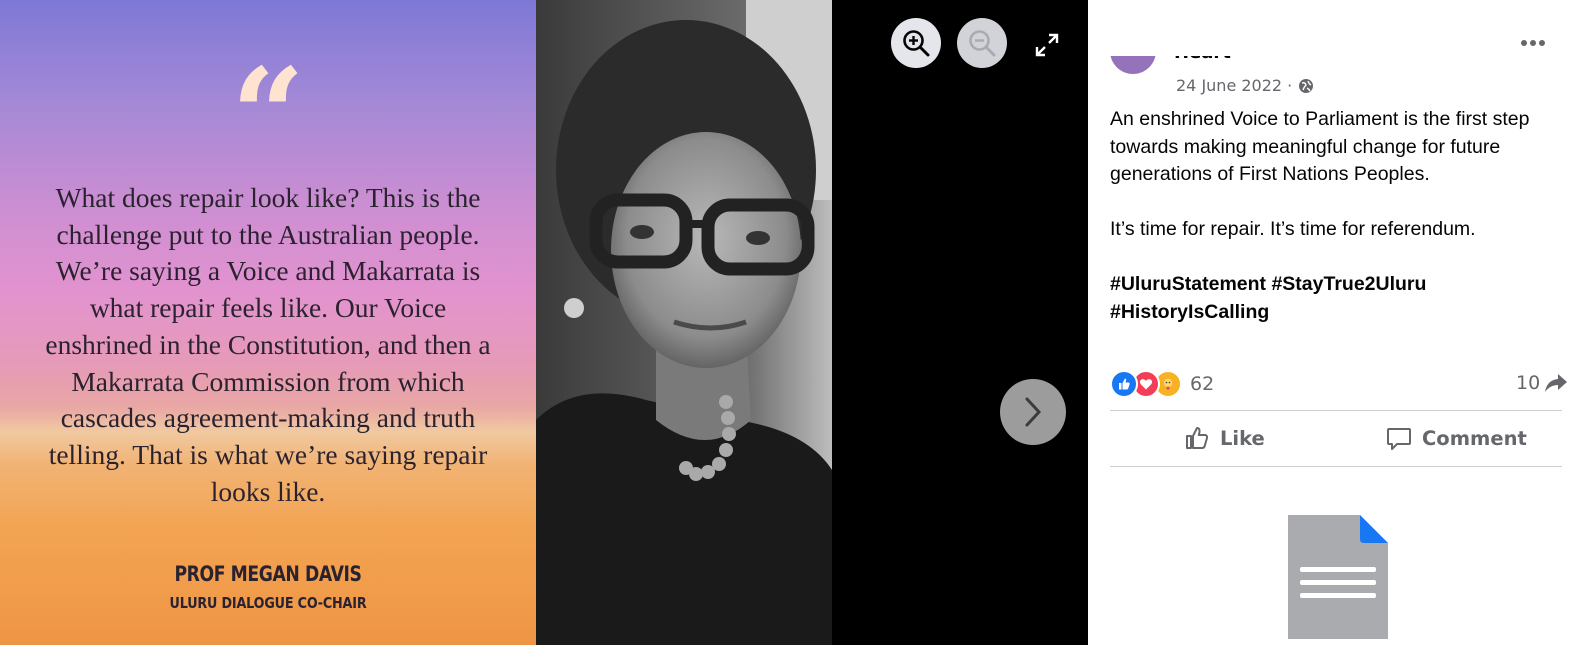  I want to click on fullscreen-icon, so click(1047, 45).